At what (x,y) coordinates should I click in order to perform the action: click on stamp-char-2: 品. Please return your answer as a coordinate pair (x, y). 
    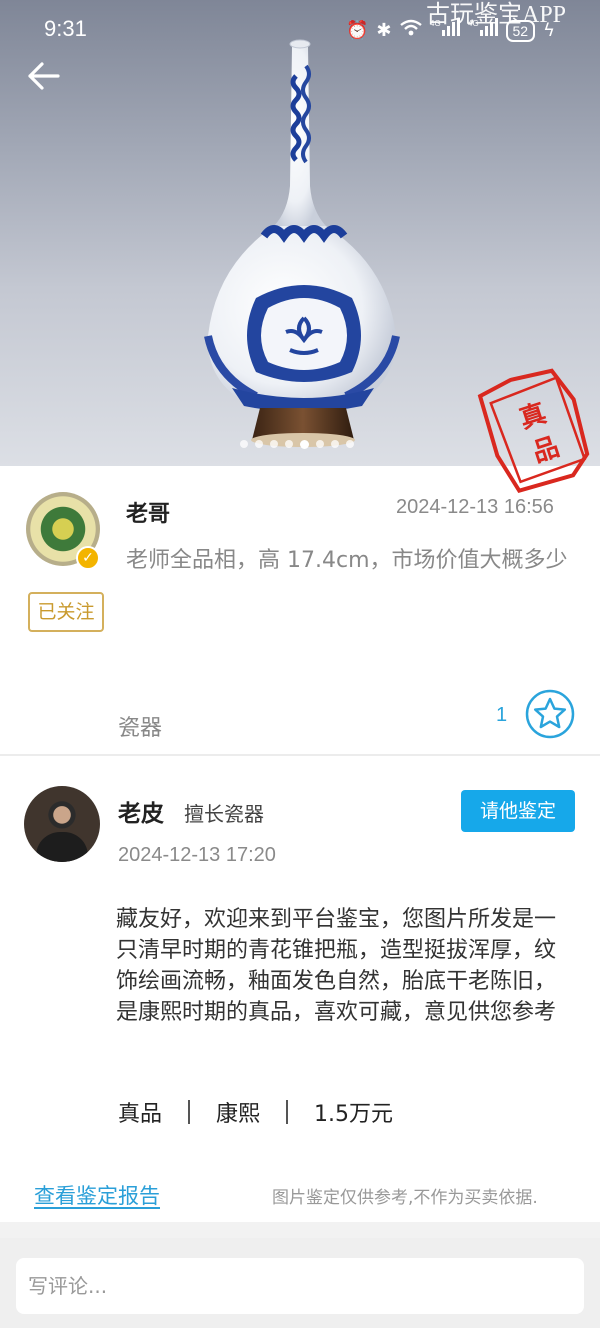
    Looking at the image, I should click on (546, 450).